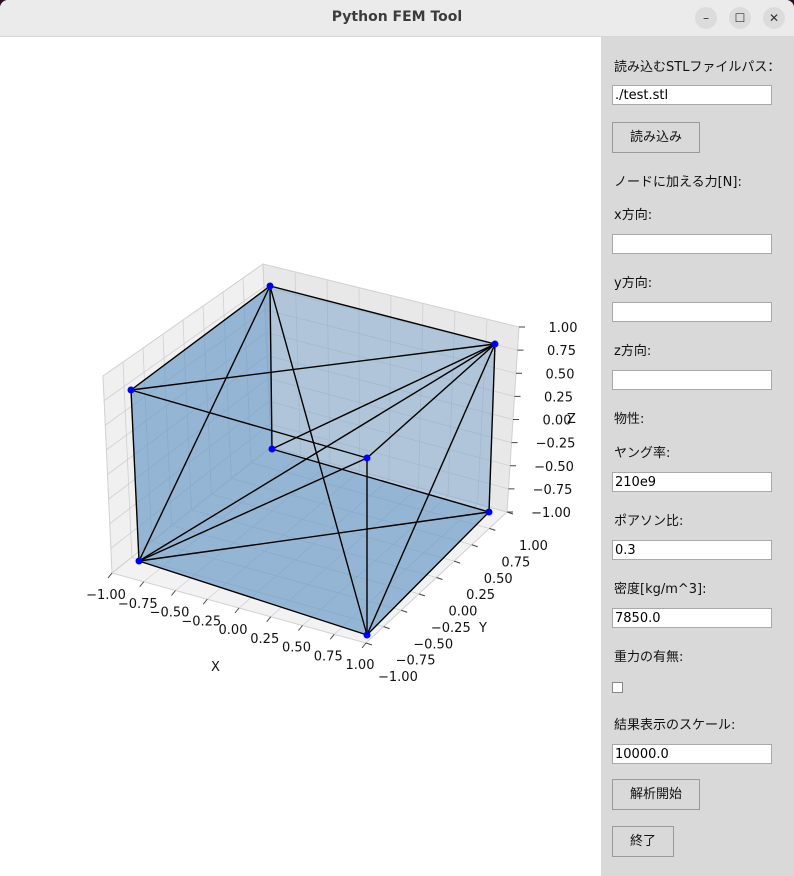 The image size is (794, 876). Describe the element at coordinates (656, 137) in the screenshot. I see `load-button: 読み込み` at that location.